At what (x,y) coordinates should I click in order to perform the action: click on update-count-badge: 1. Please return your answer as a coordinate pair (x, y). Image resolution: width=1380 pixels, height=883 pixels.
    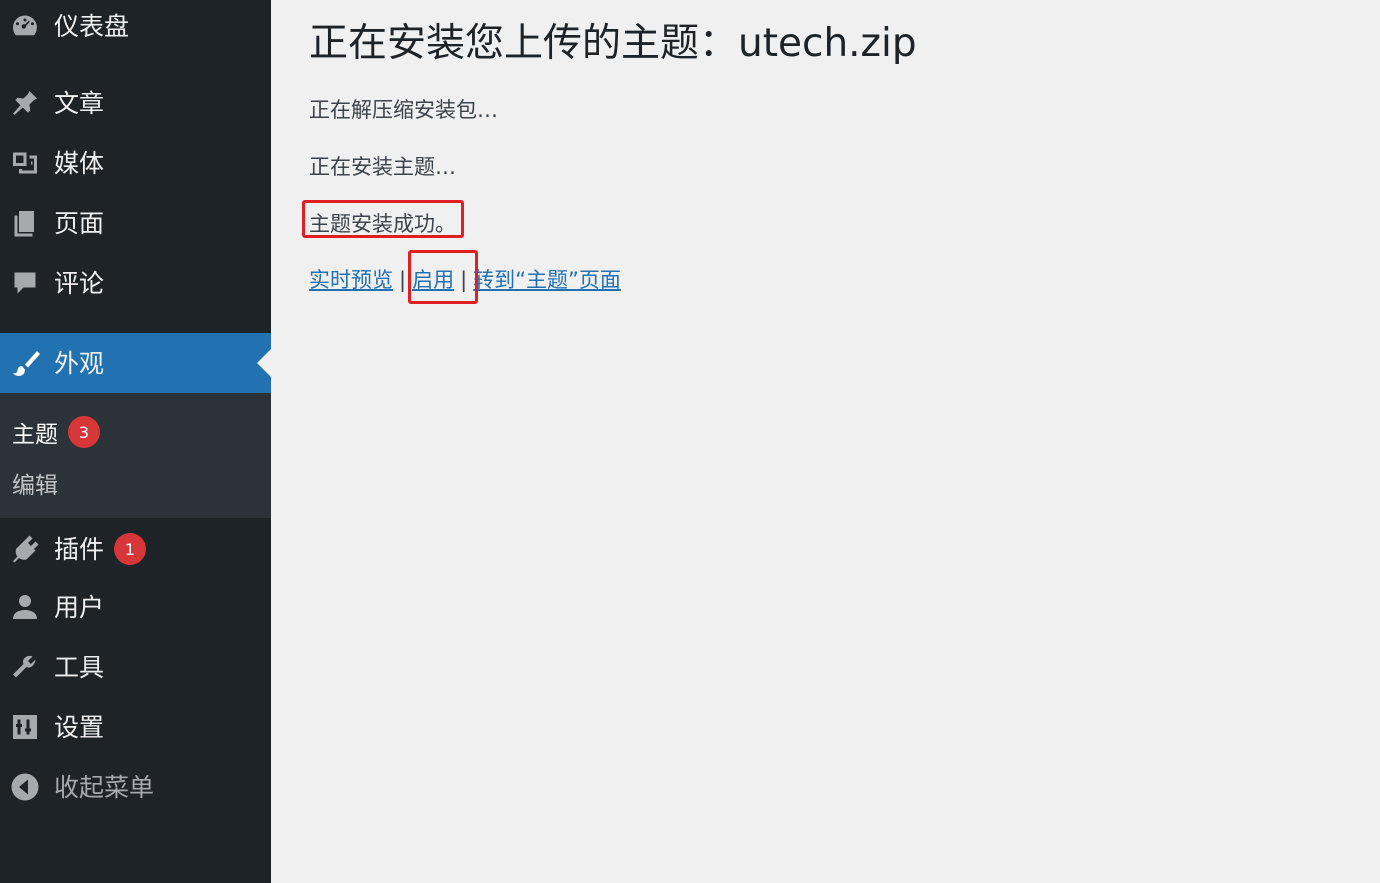
    Looking at the image, I should click on (130, 549).